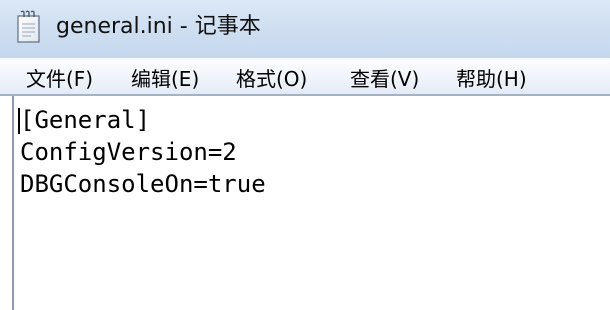 This screenshot has height=310, width=610. I want to click on editor-line: ConfigVersion=2, so click(128, 152).